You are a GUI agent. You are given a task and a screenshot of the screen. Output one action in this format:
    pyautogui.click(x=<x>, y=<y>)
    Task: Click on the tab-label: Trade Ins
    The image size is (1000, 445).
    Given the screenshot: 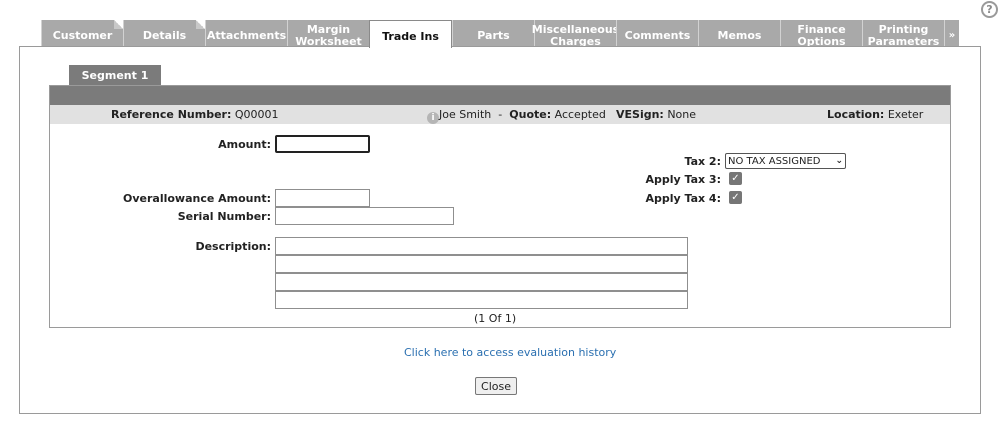 What is the action you would take?
    pyautogui.click(x=410, y=36)
    